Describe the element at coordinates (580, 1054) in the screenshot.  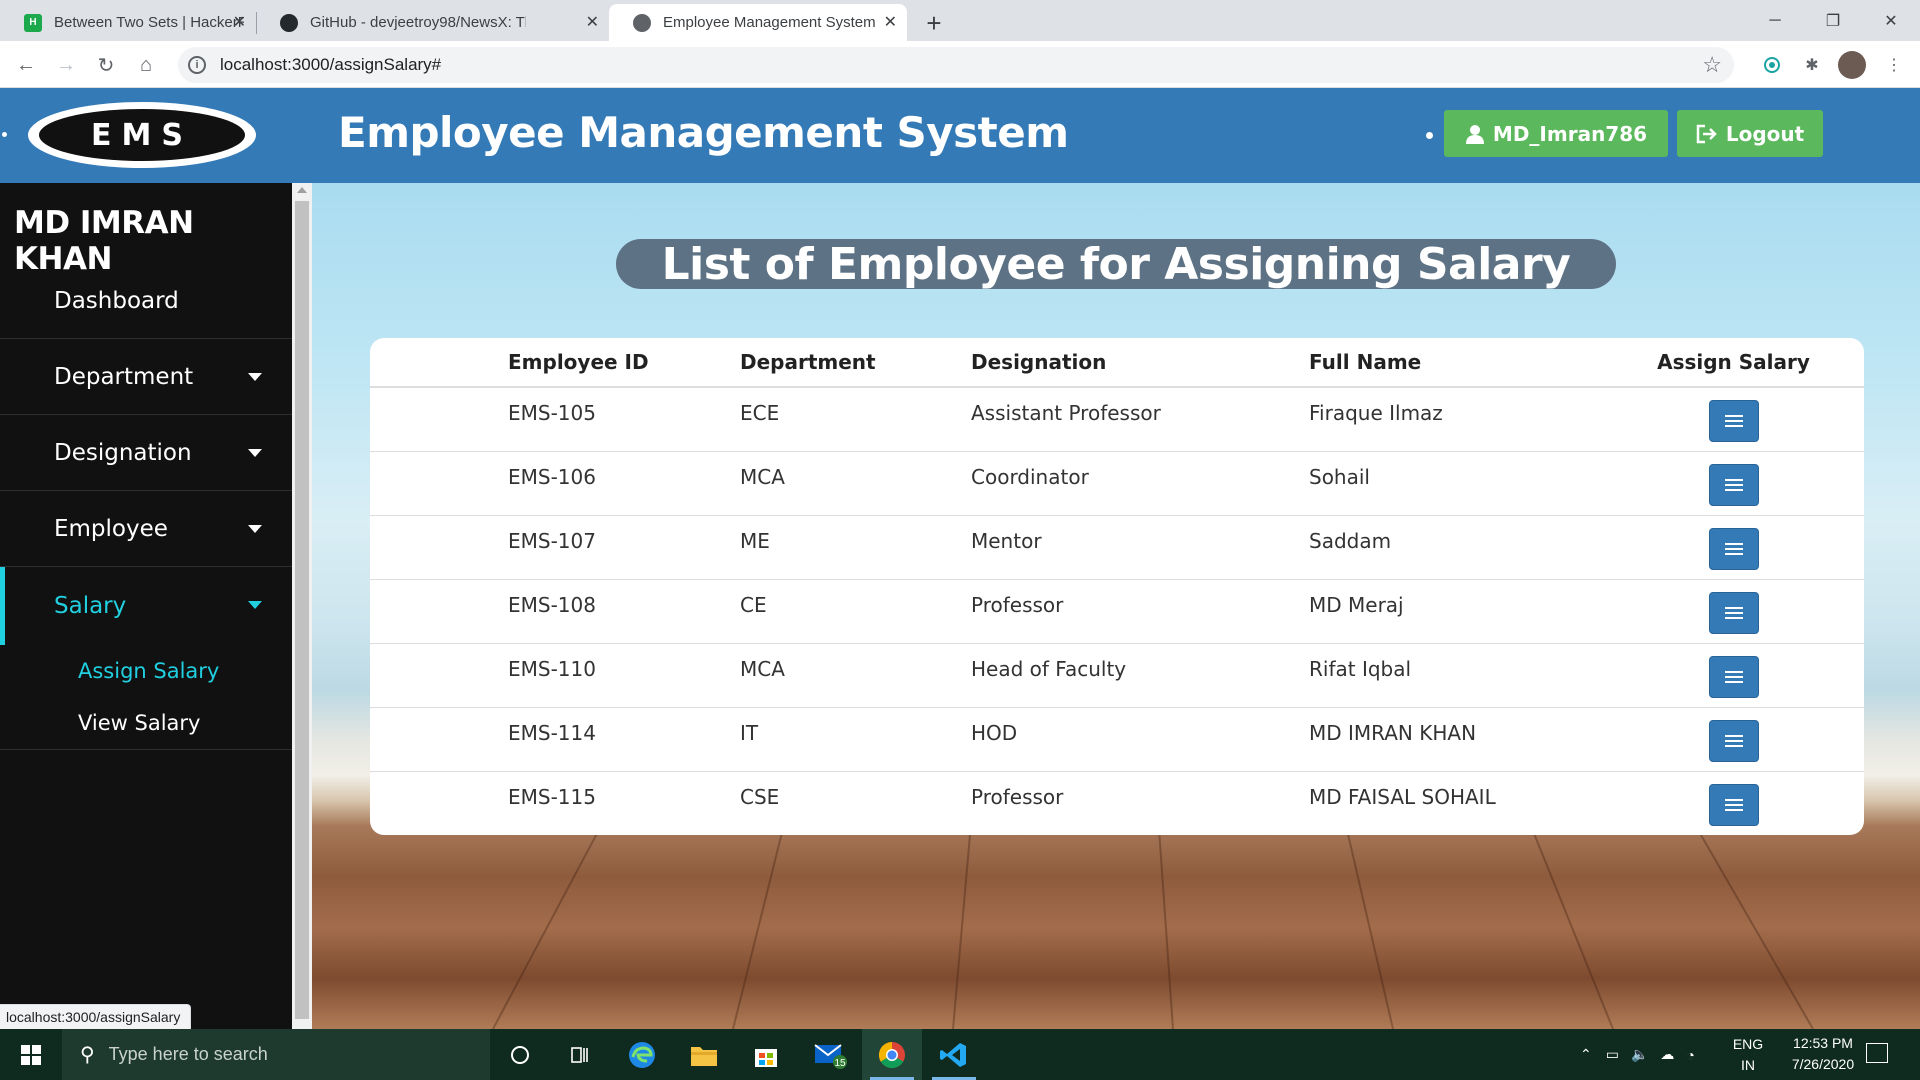
I see `task-view-icon` at that location.